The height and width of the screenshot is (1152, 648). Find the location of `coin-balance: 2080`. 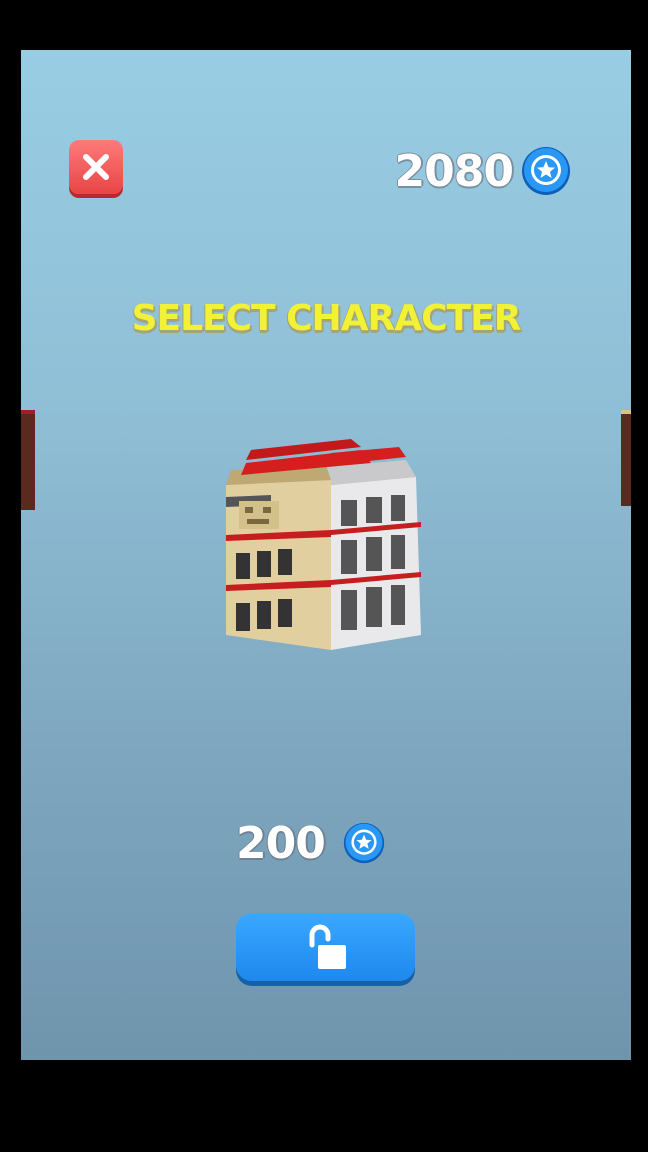

coin-balance: 2080 is located at coordinates (483, 171).